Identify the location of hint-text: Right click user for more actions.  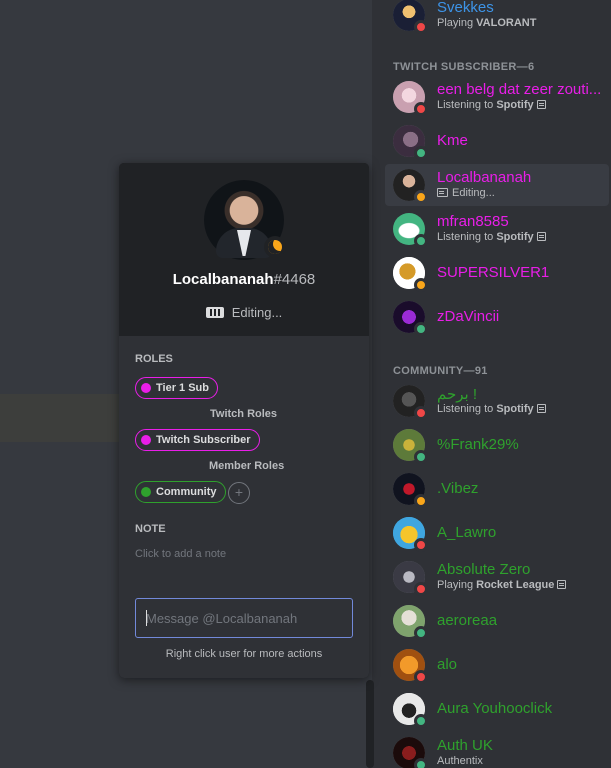
(244, 654).